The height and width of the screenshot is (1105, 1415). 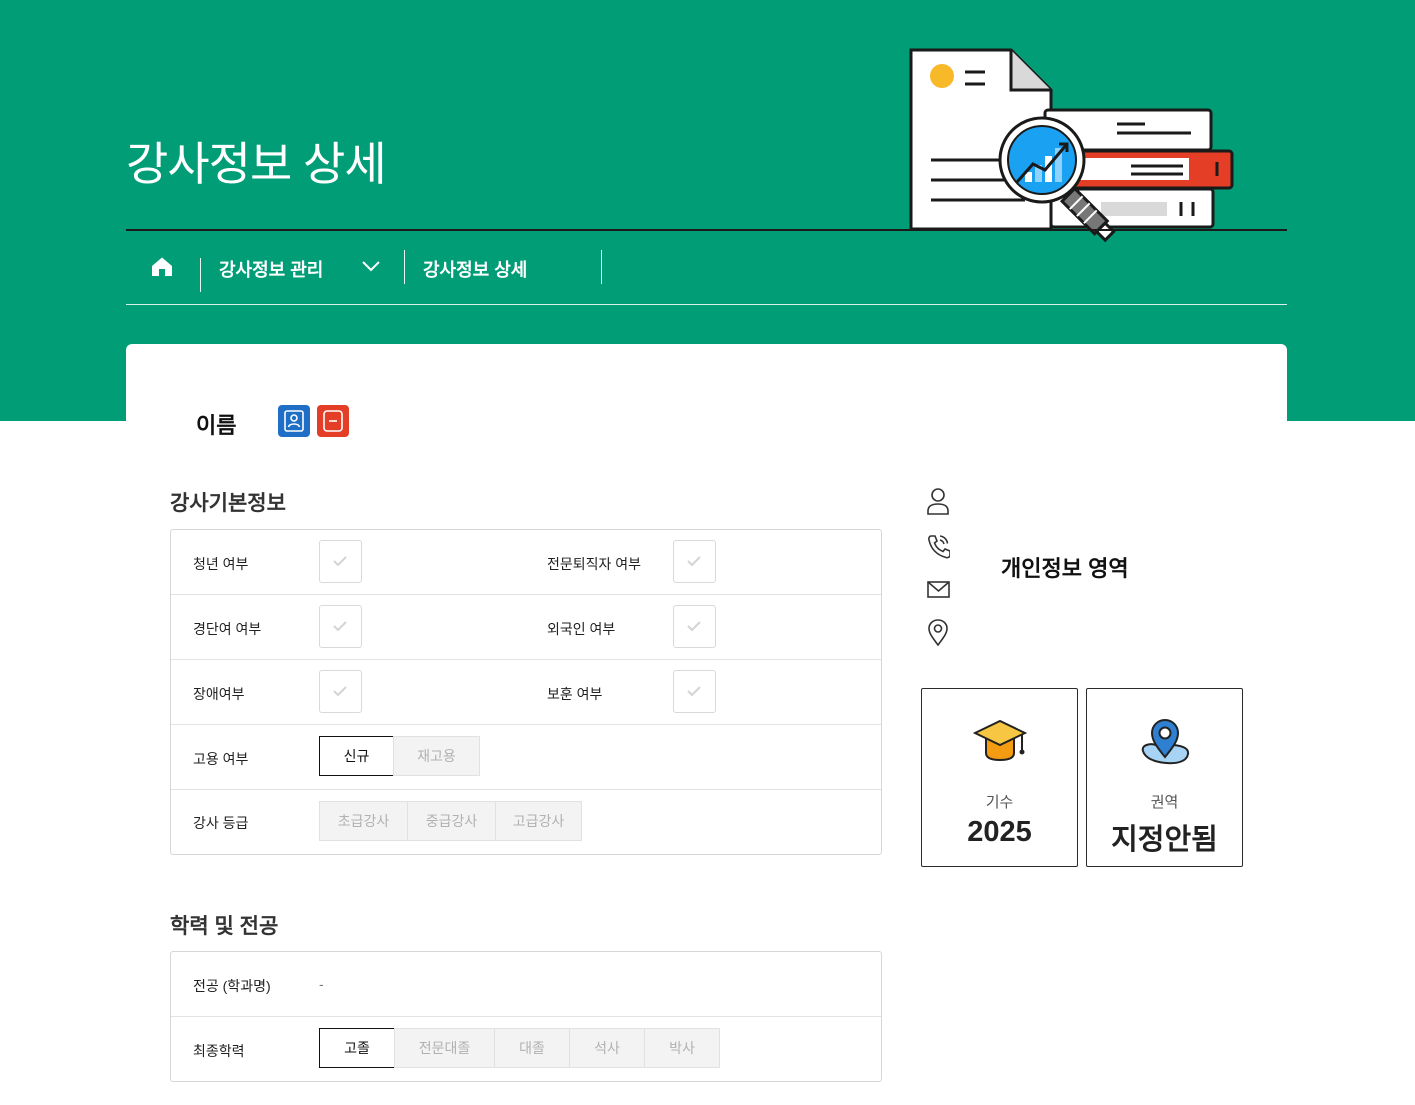 I want to click on veteran-checkbox, so click(x=694, y=691).